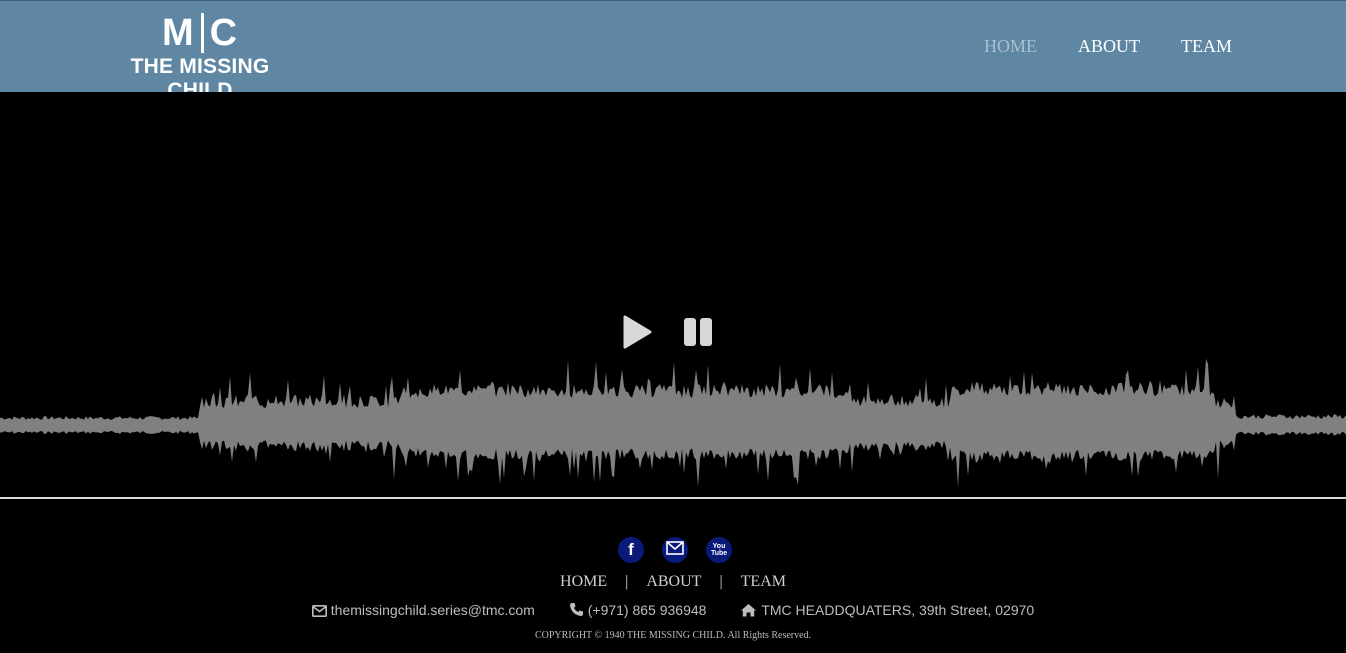 The height and width of the screenshot is (653, 1346). I want to click on email-button, so click(675, 550).